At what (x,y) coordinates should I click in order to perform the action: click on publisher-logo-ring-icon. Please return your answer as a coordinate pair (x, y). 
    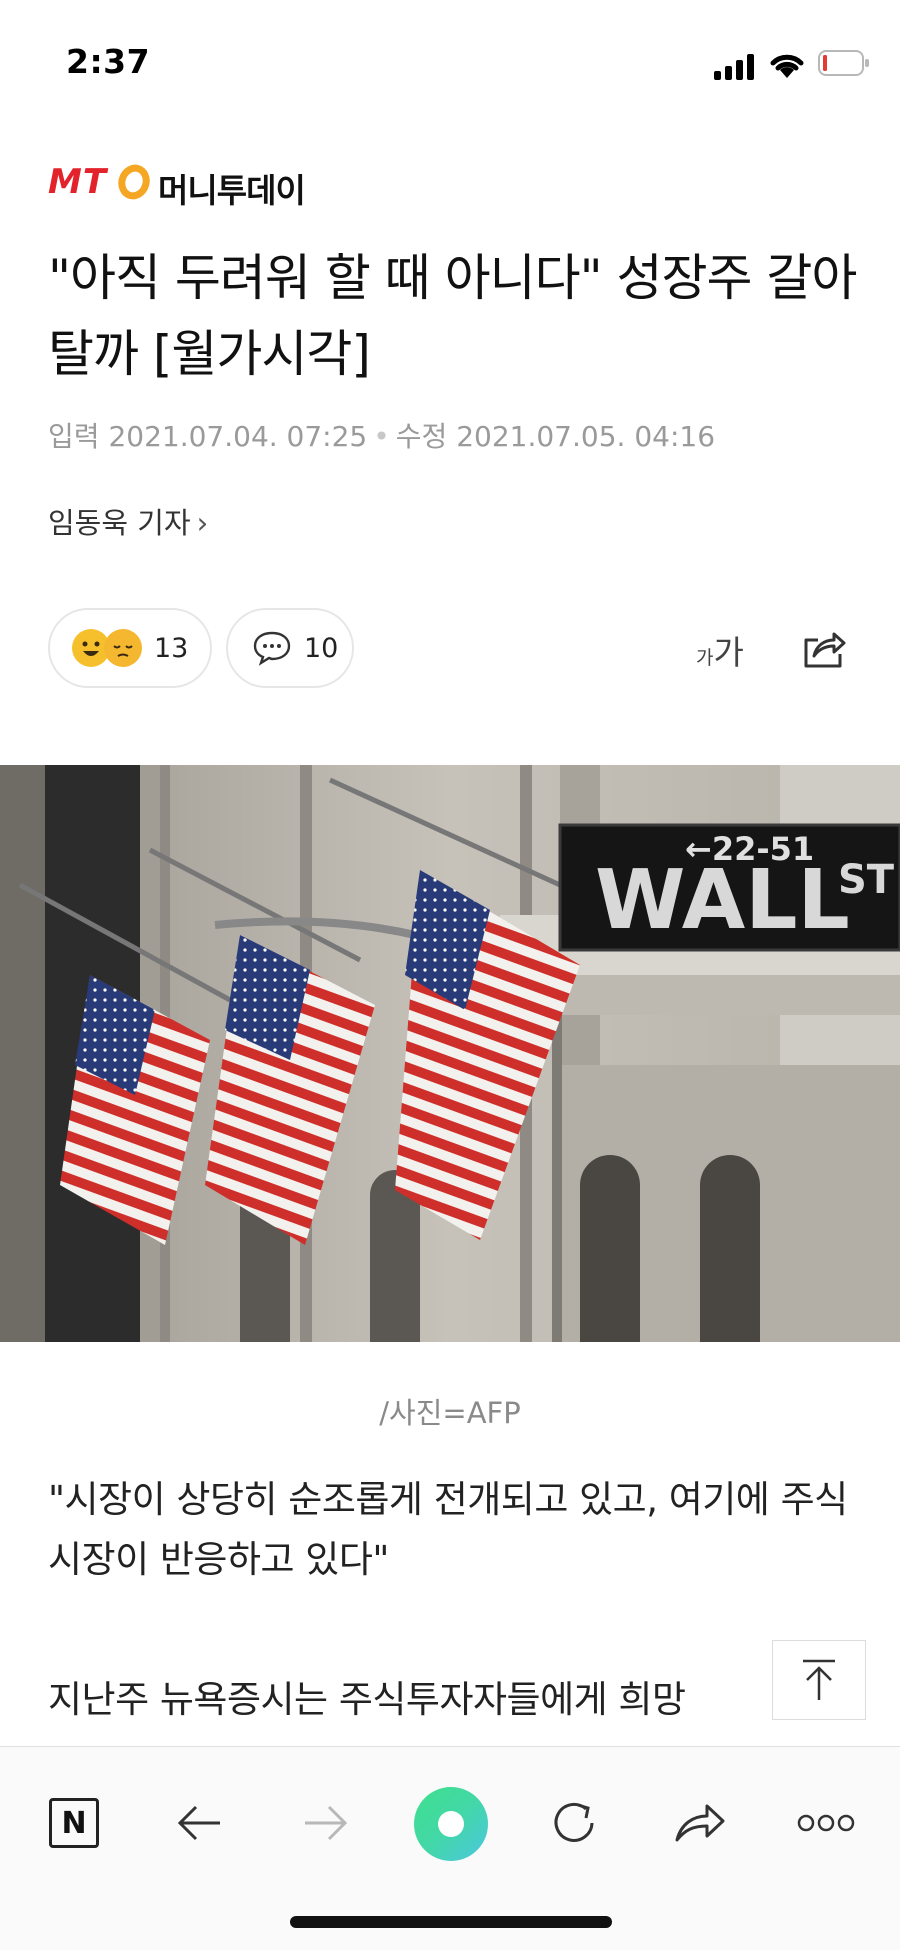
    Looking at the image, I should click on (134, 182).